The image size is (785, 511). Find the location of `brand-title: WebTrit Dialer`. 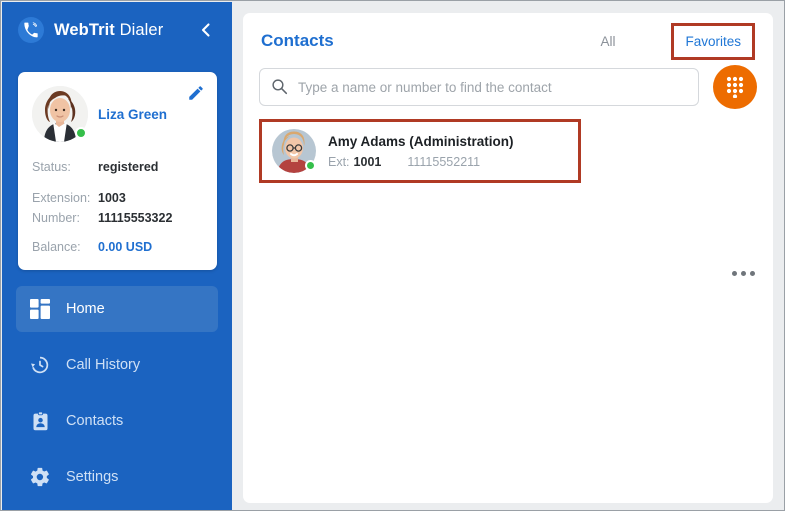

brand-title: WebTrit Dialer is located at coordinates (108, 30).